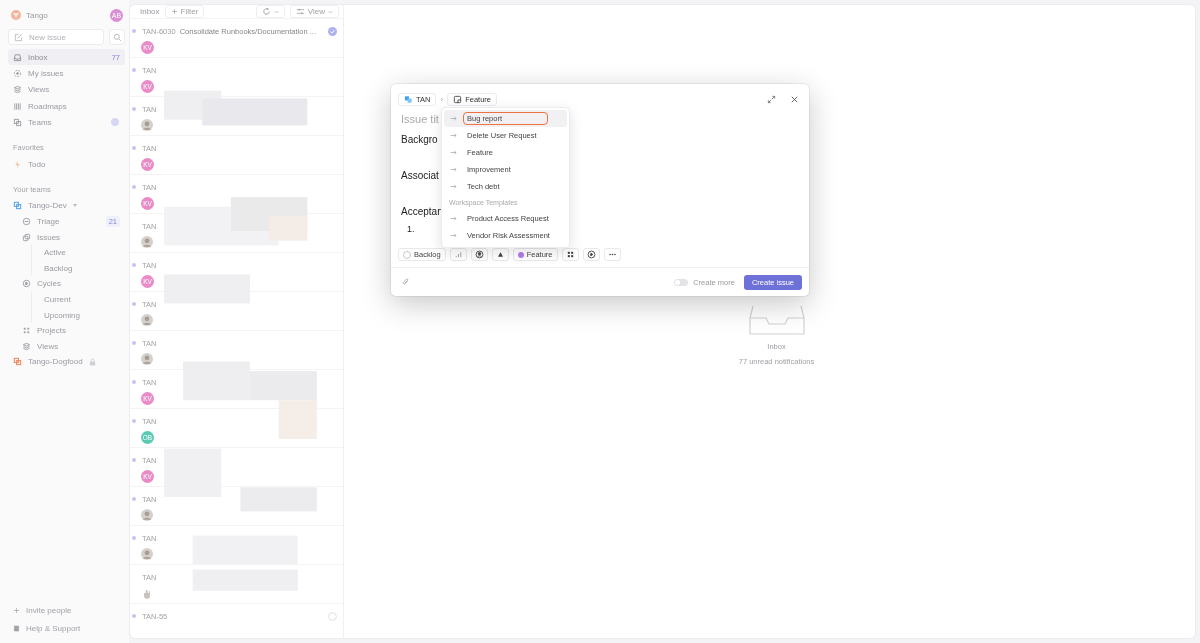  Describe the element at coordinates (66, 89) in the screenshot. I see `nav-item: Views` at that location.